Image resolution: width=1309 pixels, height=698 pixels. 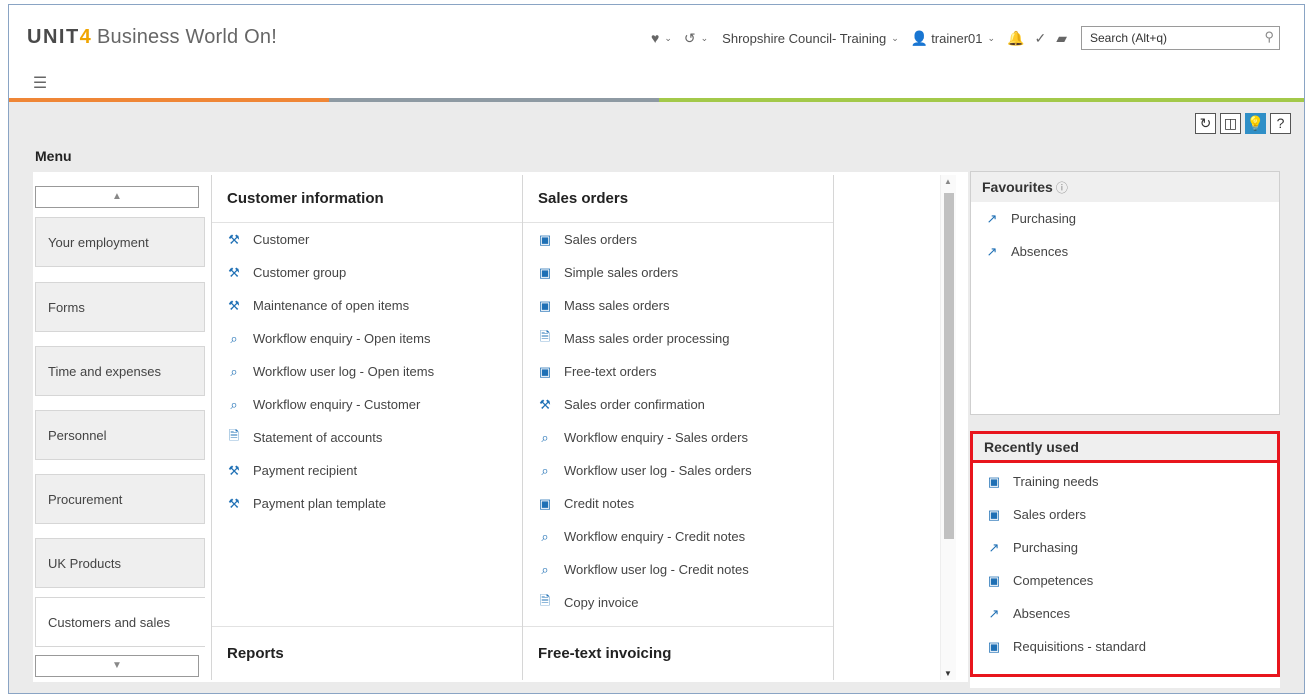 I want to click on column-heading-reports: Reports, so click(x=367, y=653).